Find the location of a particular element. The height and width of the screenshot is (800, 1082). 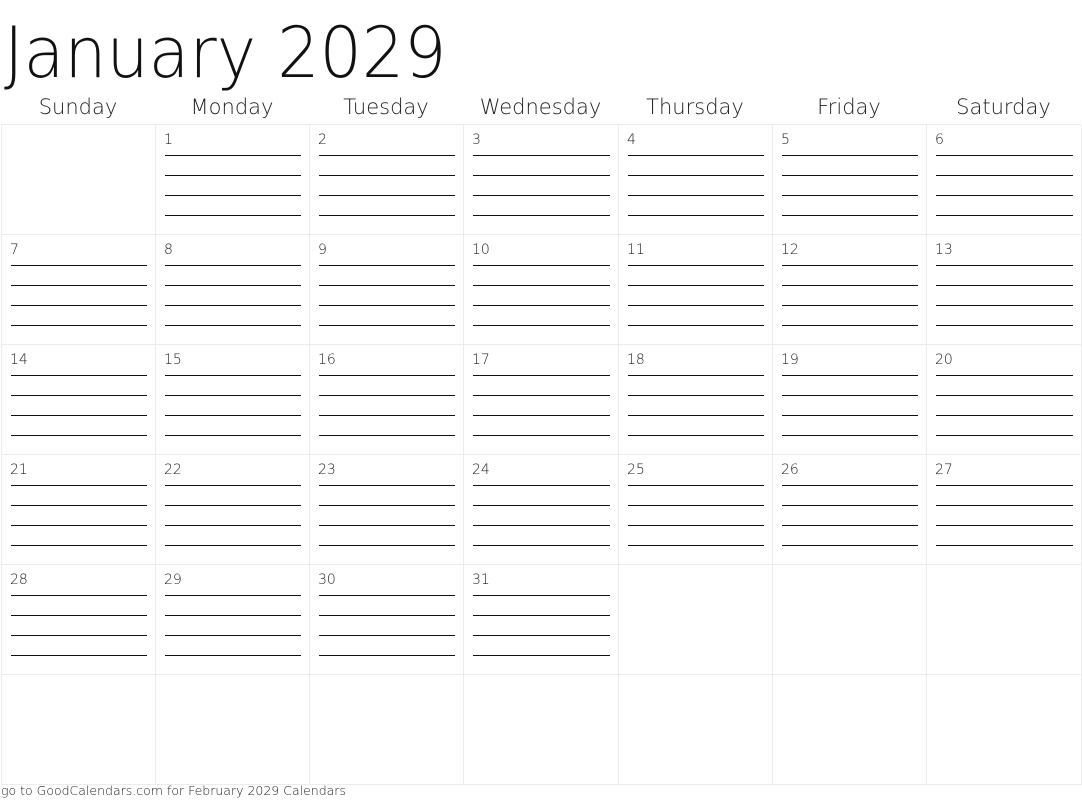

weekday-header-saturday: Saturday is located at coordinates (1003, 107).